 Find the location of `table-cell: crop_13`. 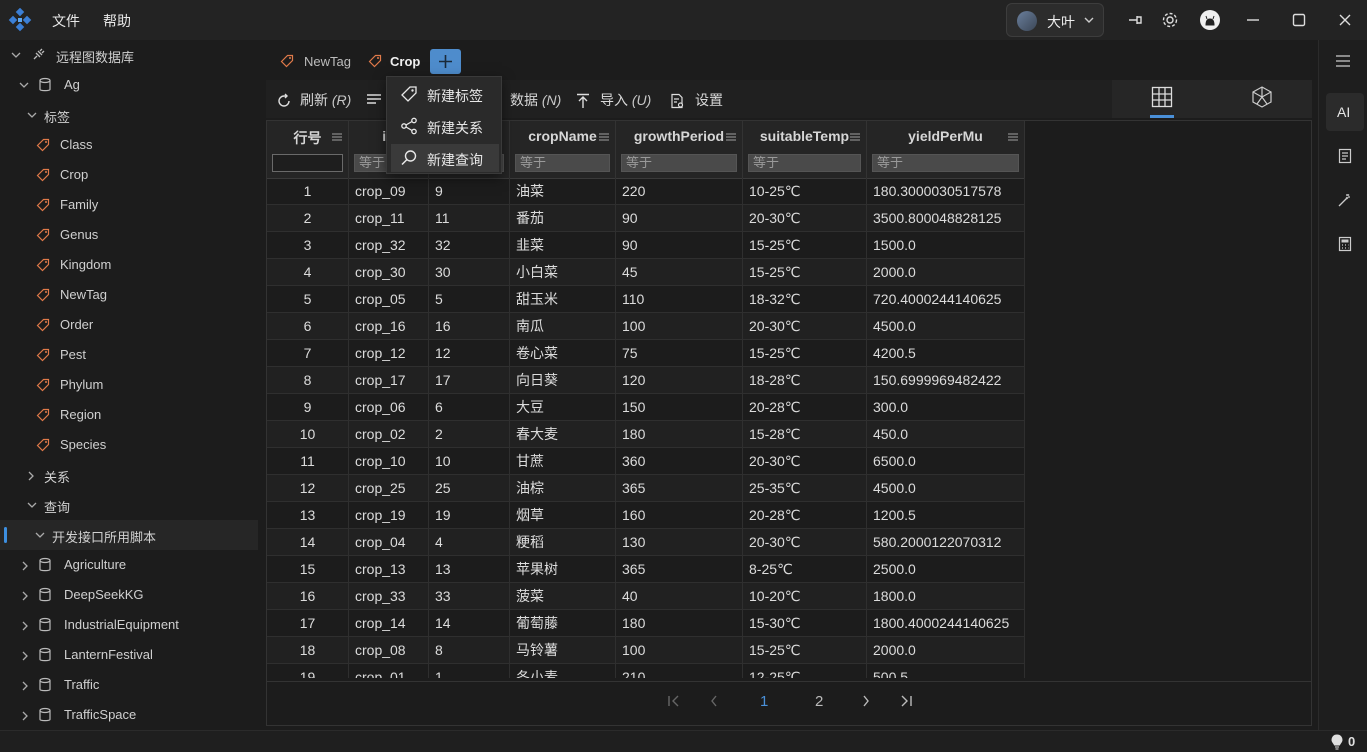

table-cell: crop_13 is located at coordinates (389, 569).